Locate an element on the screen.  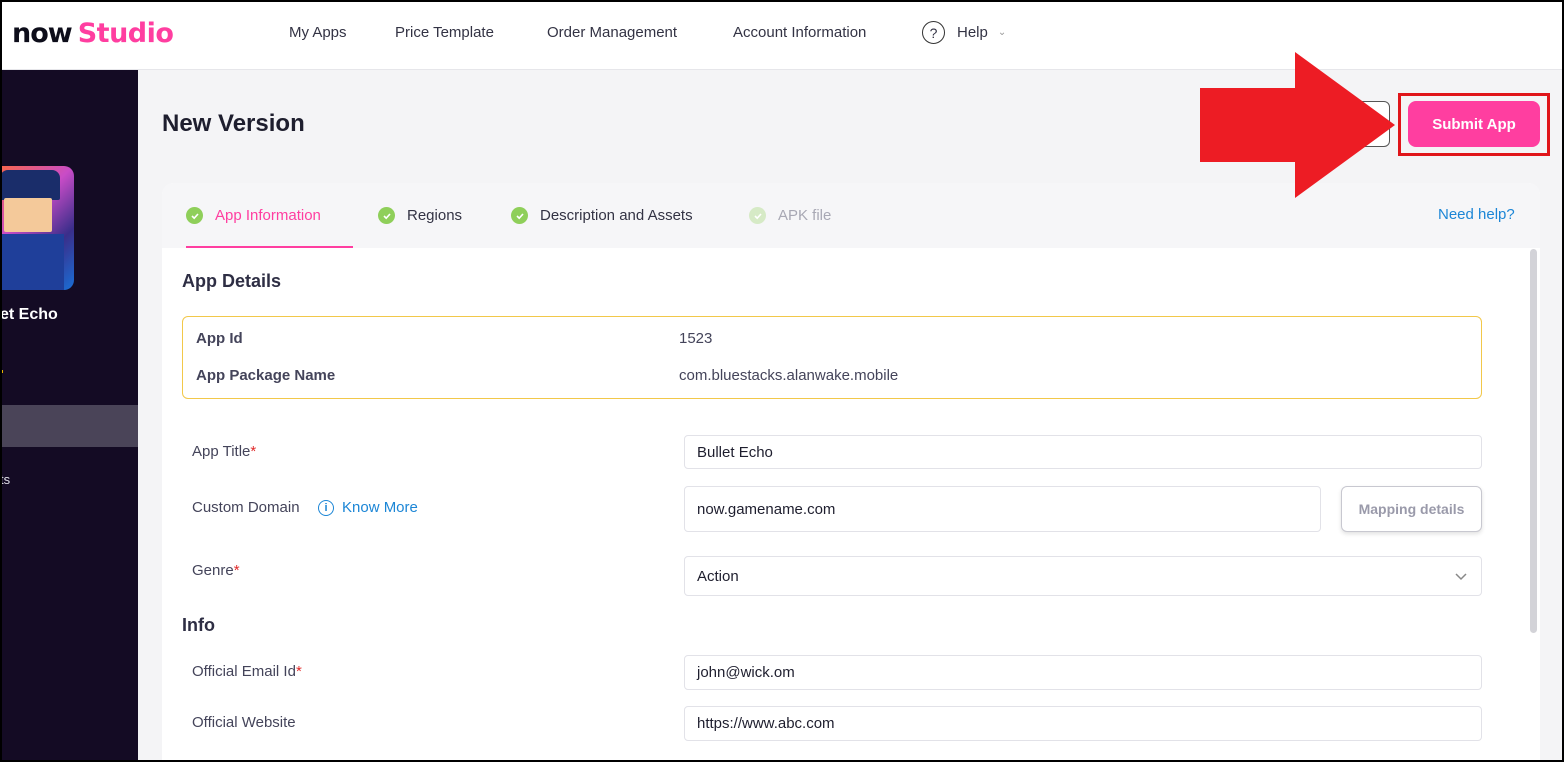
custom-domain-value: now.gamename.com is located at coordinates (766, 509).